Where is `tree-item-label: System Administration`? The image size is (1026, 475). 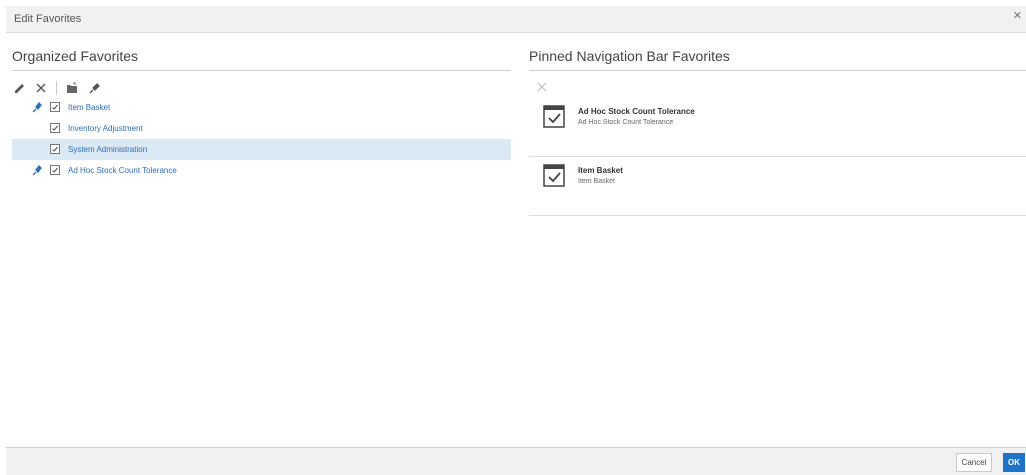
tree-item-label: System Administration is located at coordinates (108, 149).